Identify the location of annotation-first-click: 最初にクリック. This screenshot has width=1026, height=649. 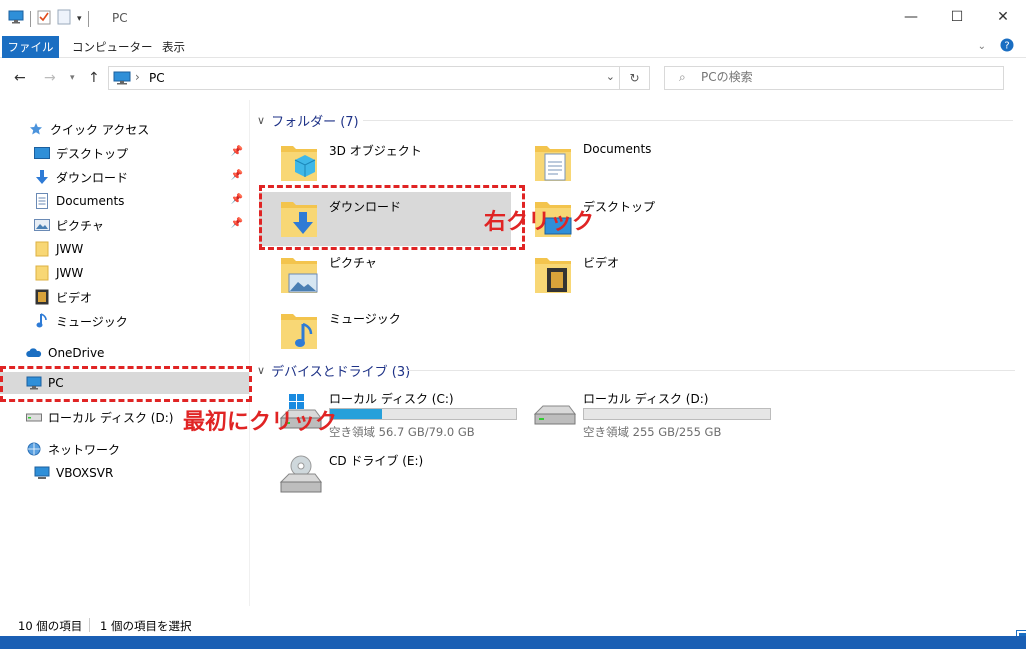
(260, 422).